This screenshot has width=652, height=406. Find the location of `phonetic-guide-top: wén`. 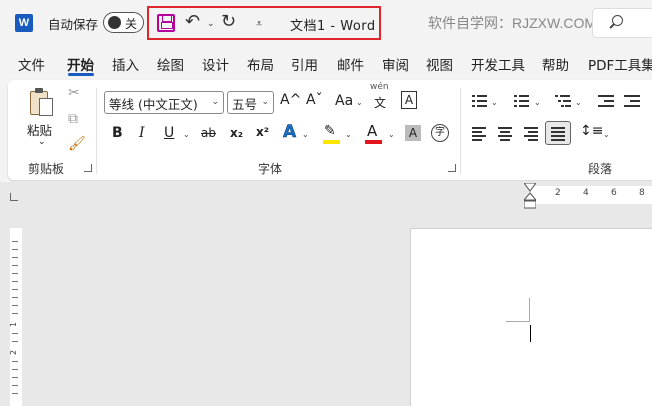

phonetic-guide-top: wén is located at coordinates (379, 87).